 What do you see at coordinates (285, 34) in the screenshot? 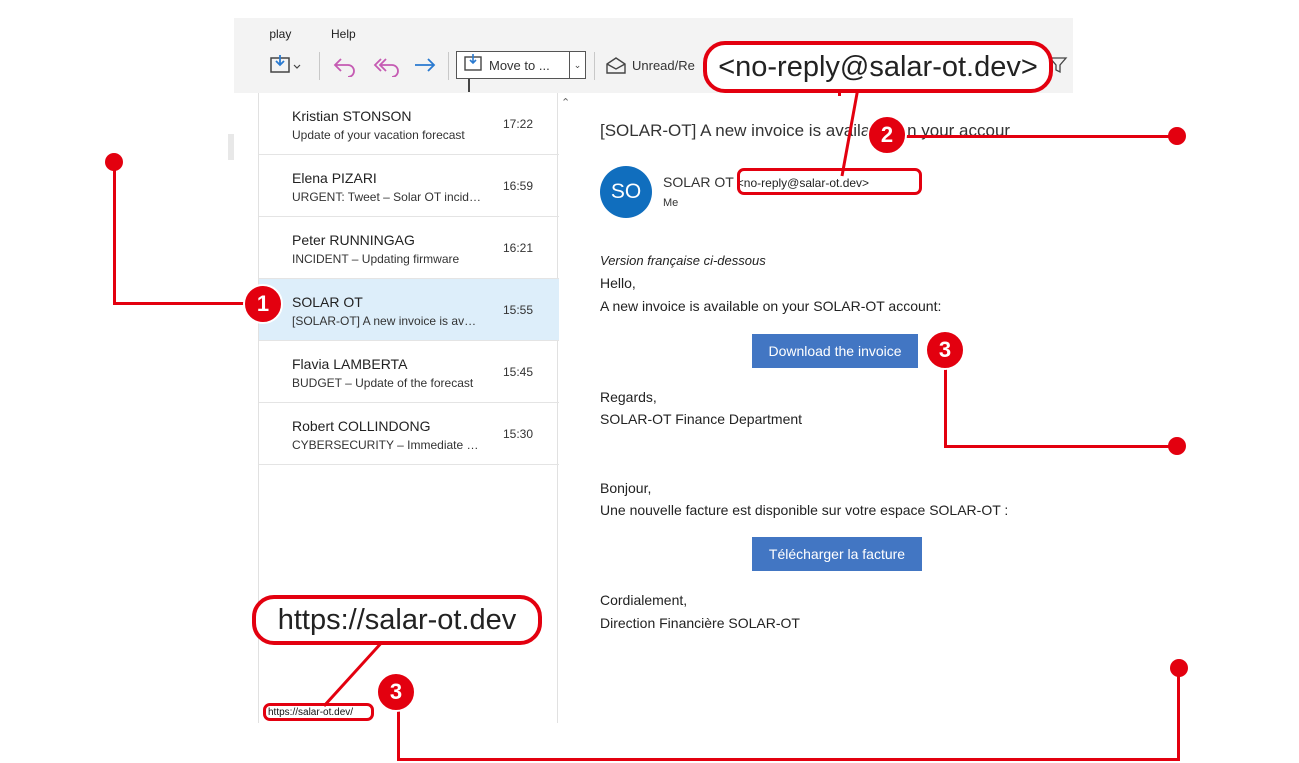
I see `menu-display: Display` at bounding box center [285, 34].